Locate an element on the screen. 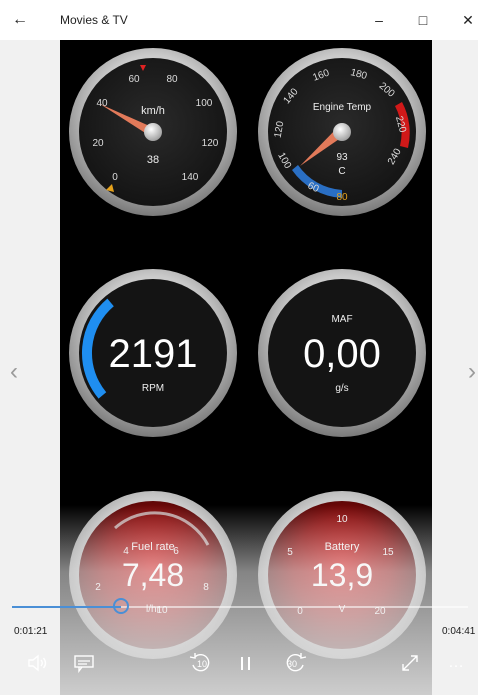 The height and width of the screenshot is (695, 478). rpm-value: 2191 is located at coordinates (153, 354).